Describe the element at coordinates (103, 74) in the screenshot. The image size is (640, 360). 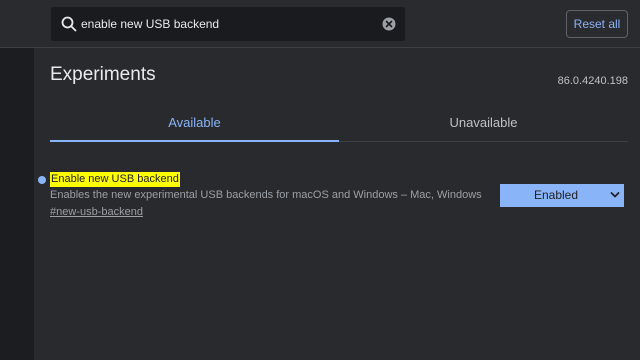
I see `page-title: Experiments` at that location.